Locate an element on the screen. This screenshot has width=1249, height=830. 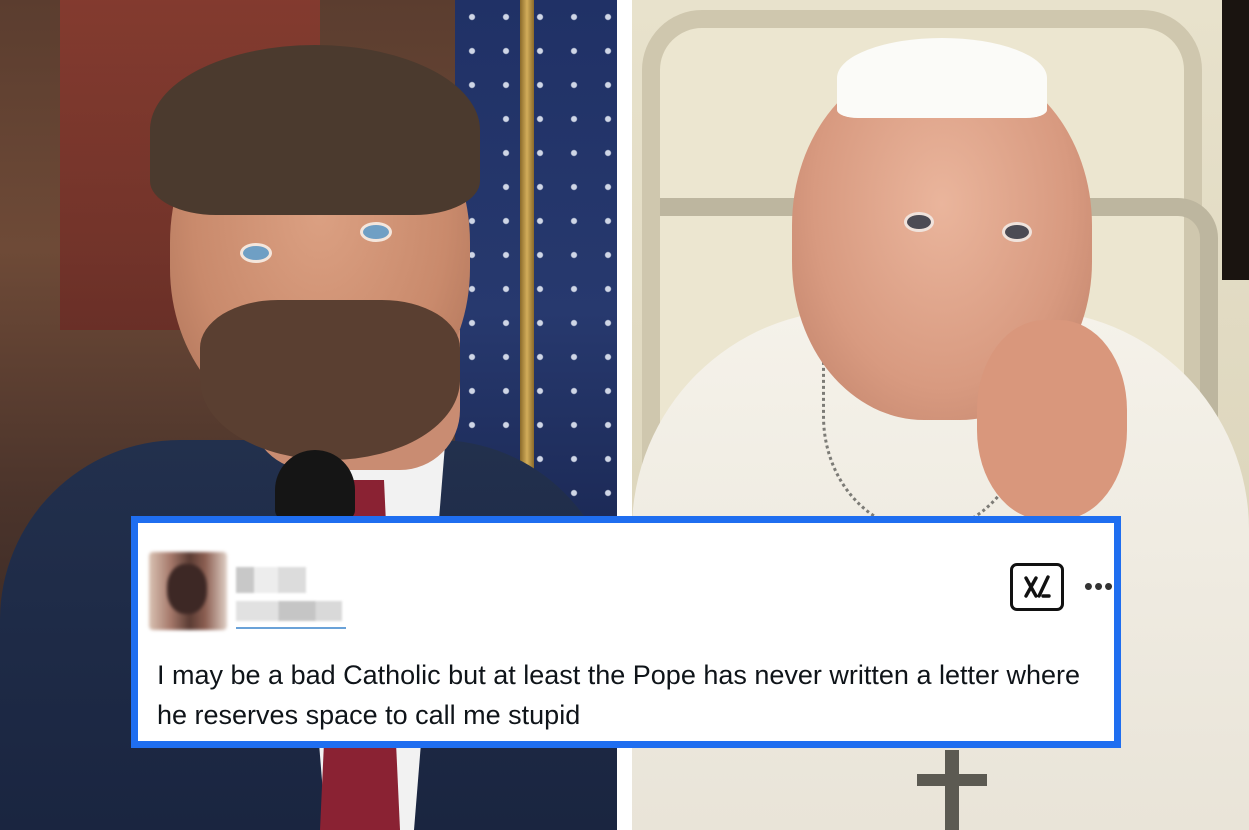
avatar is located at coordinates (188, 591).